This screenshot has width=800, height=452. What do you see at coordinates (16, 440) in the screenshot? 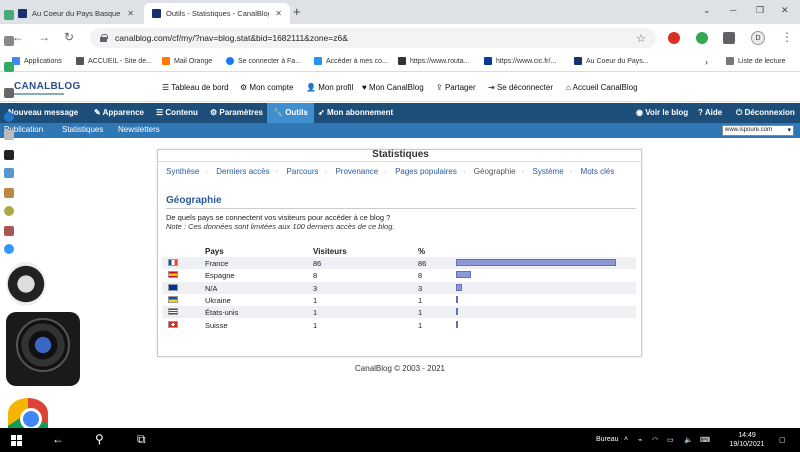
I see `windows-start-icon` at bounding box center [16, 440].